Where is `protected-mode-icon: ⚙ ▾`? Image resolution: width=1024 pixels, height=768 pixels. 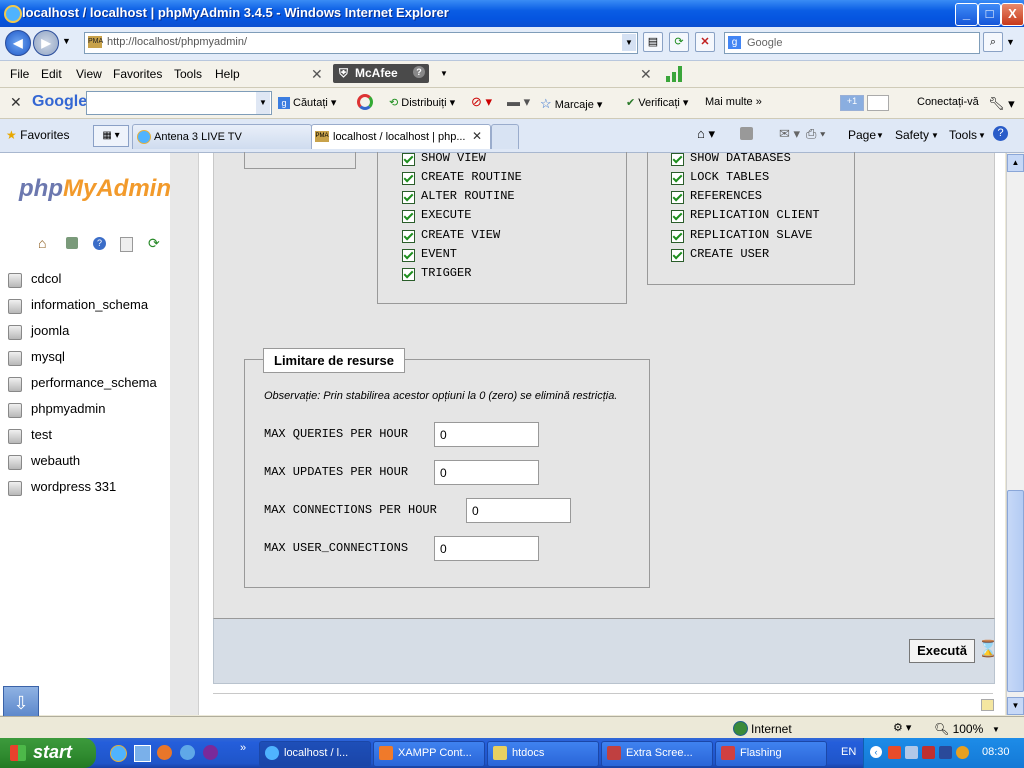
protected-mode-icon: ⚙ ▾ is located at coordinates (902, 727).